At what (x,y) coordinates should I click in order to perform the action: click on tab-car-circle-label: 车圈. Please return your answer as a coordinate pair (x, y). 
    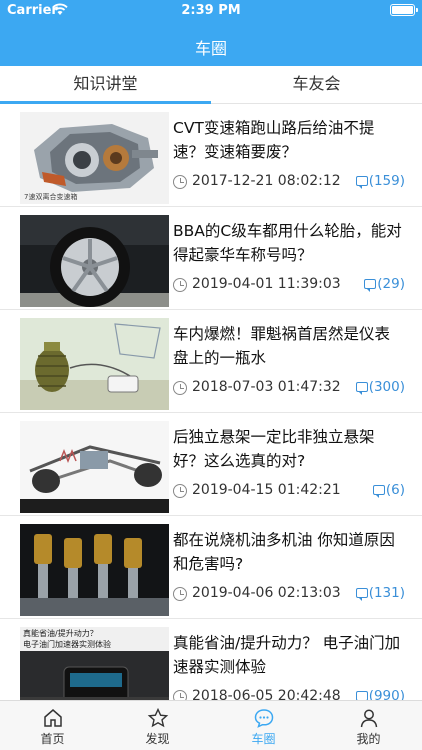
    Looking at the image, I should click on (263, 739).